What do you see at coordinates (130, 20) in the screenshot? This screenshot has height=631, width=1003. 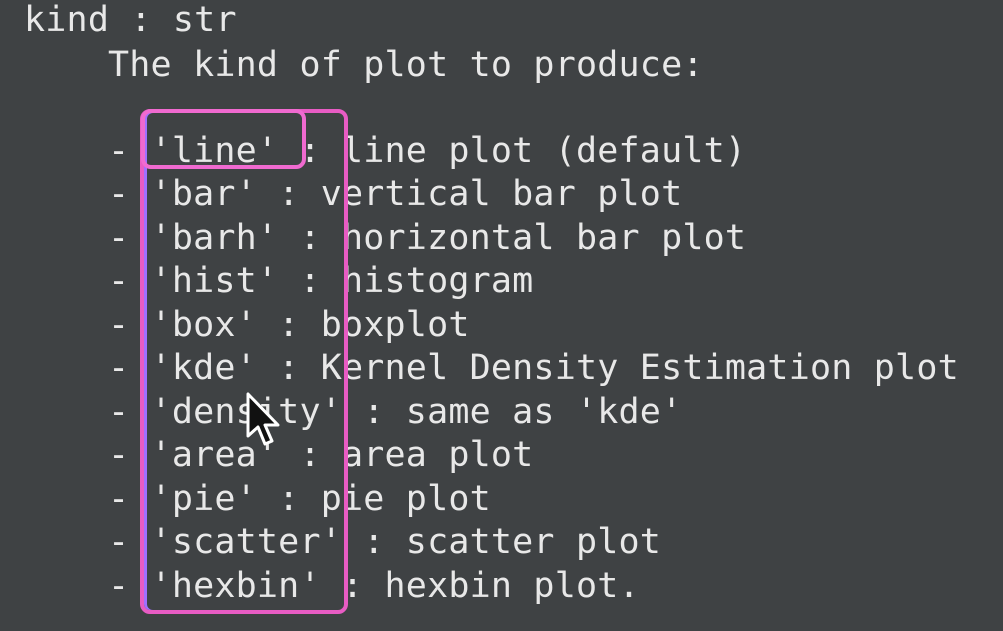 I see `param-signature: kind : str` at bounding box center [130, 20].